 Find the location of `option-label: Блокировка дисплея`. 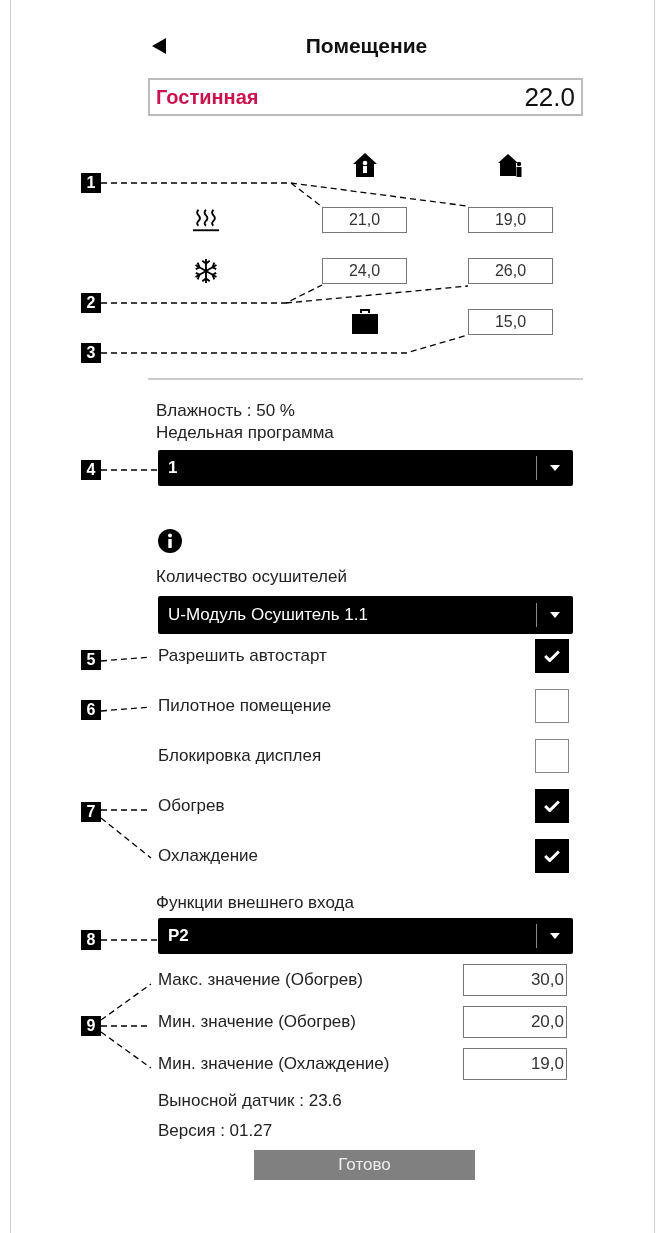

option-label: Блокировка дисплея is located at coordinates (240, 756).